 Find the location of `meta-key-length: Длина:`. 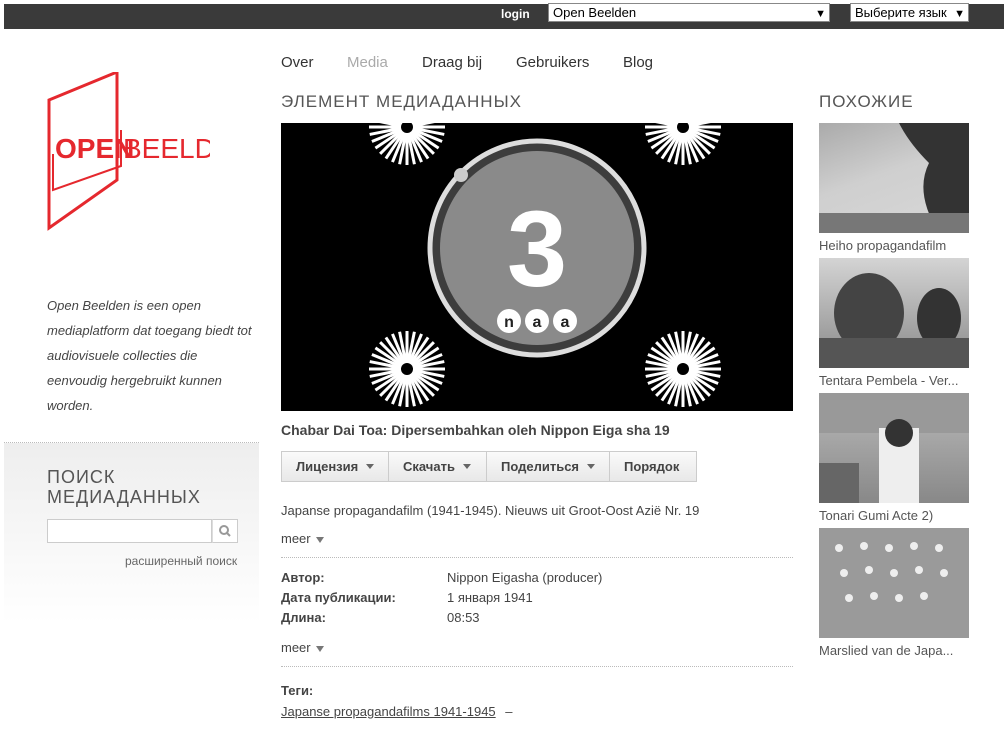

meta-key-length: Длина: is located at coordinates (303, 617).